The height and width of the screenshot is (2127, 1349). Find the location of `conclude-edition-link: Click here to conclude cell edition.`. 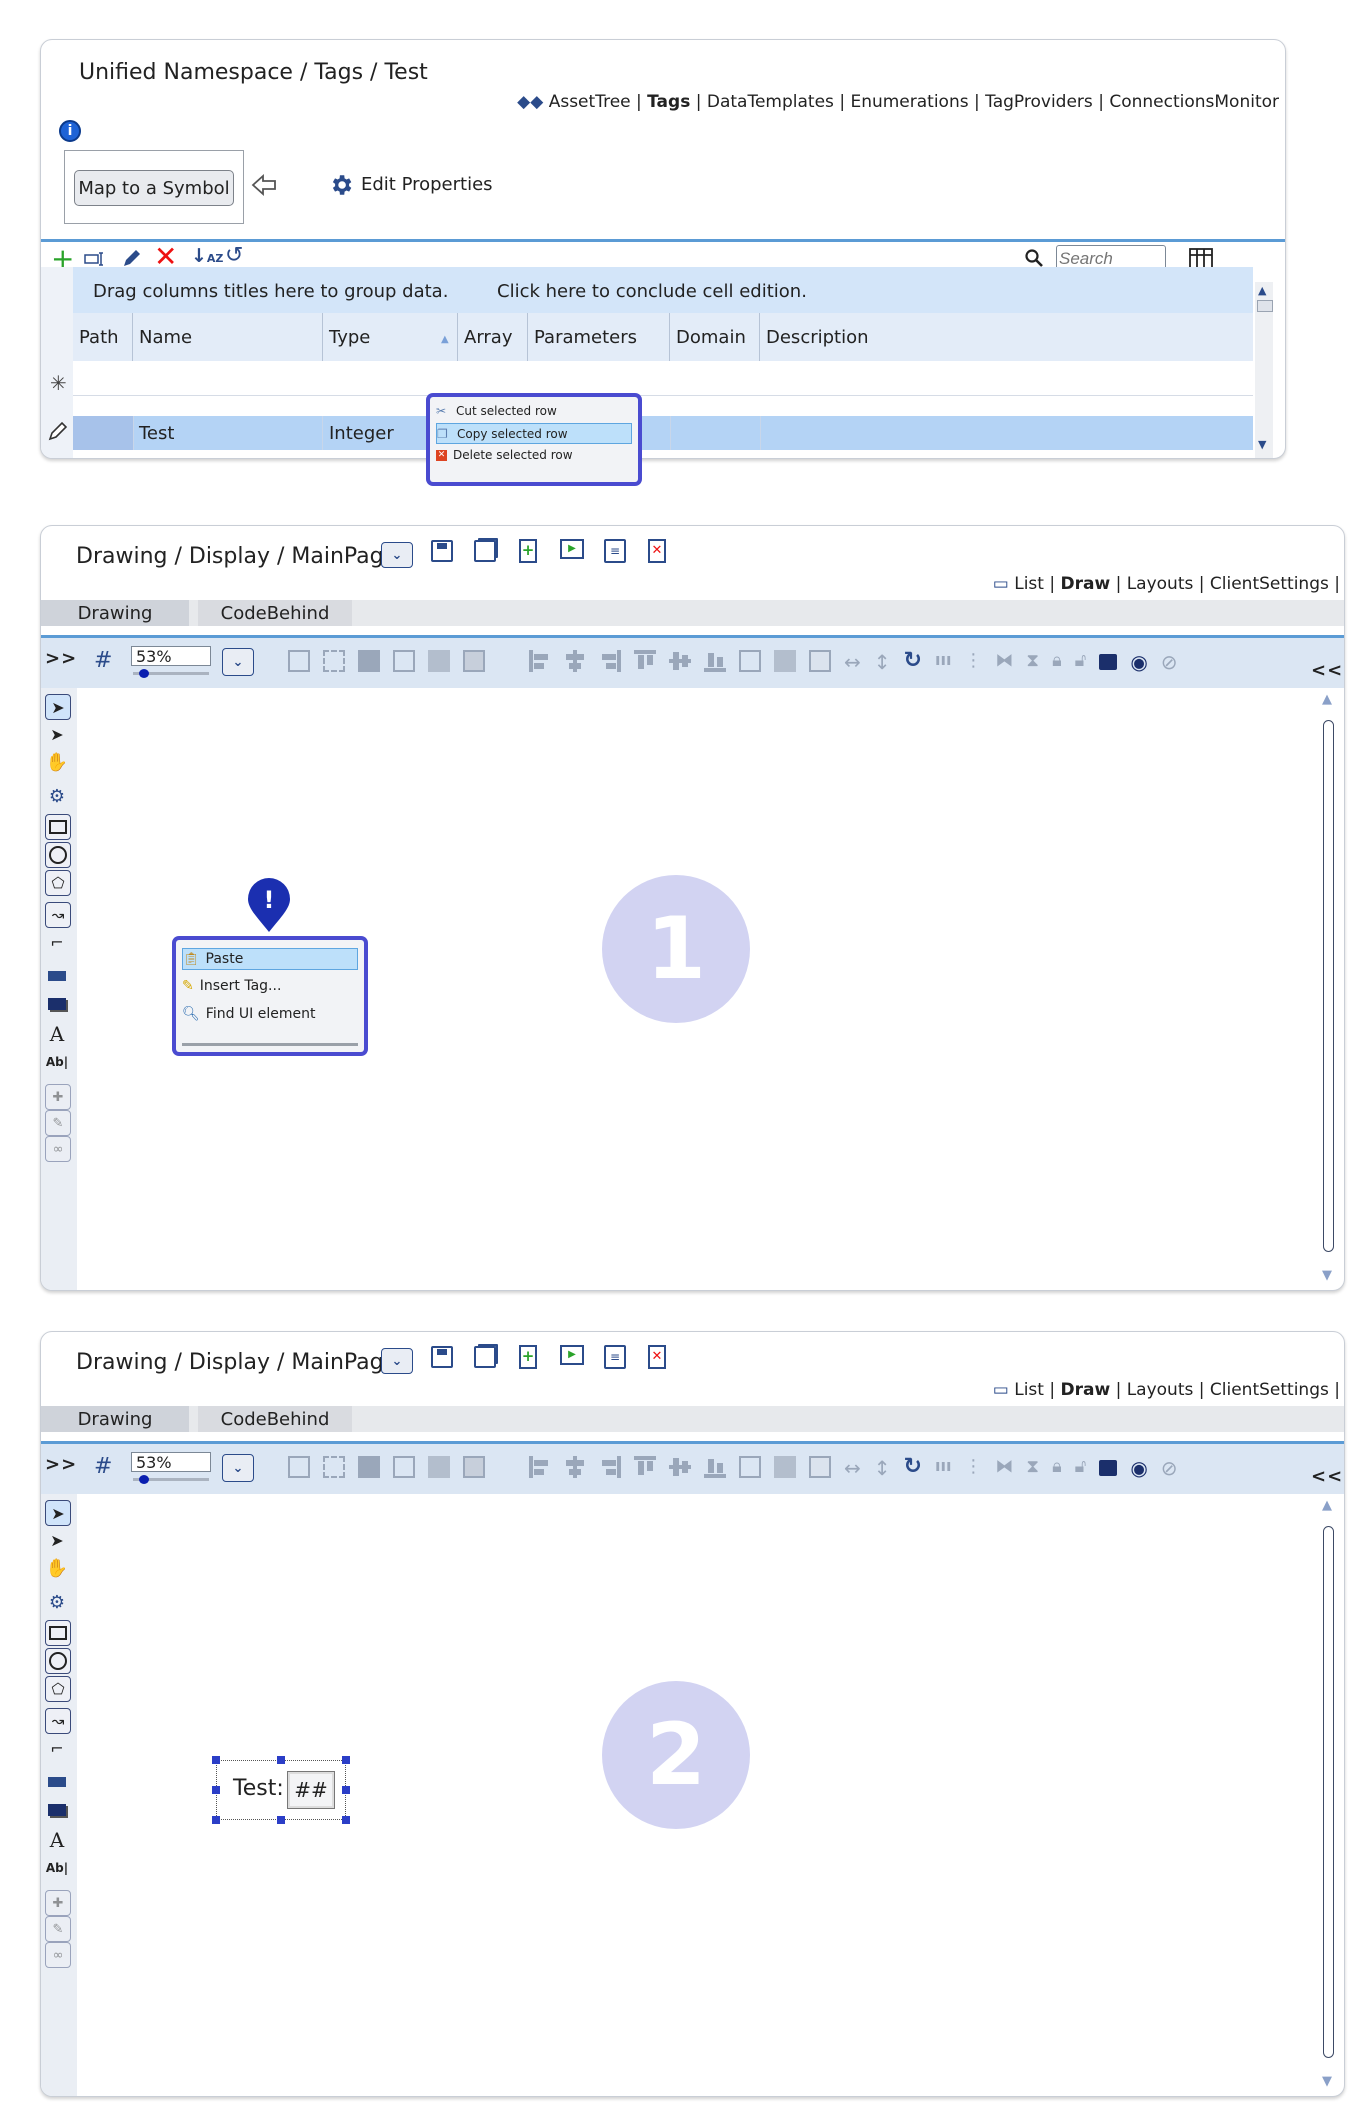

conclude-edition-link: Click here to conclude cell edition. is located at coordinates (652, 291).